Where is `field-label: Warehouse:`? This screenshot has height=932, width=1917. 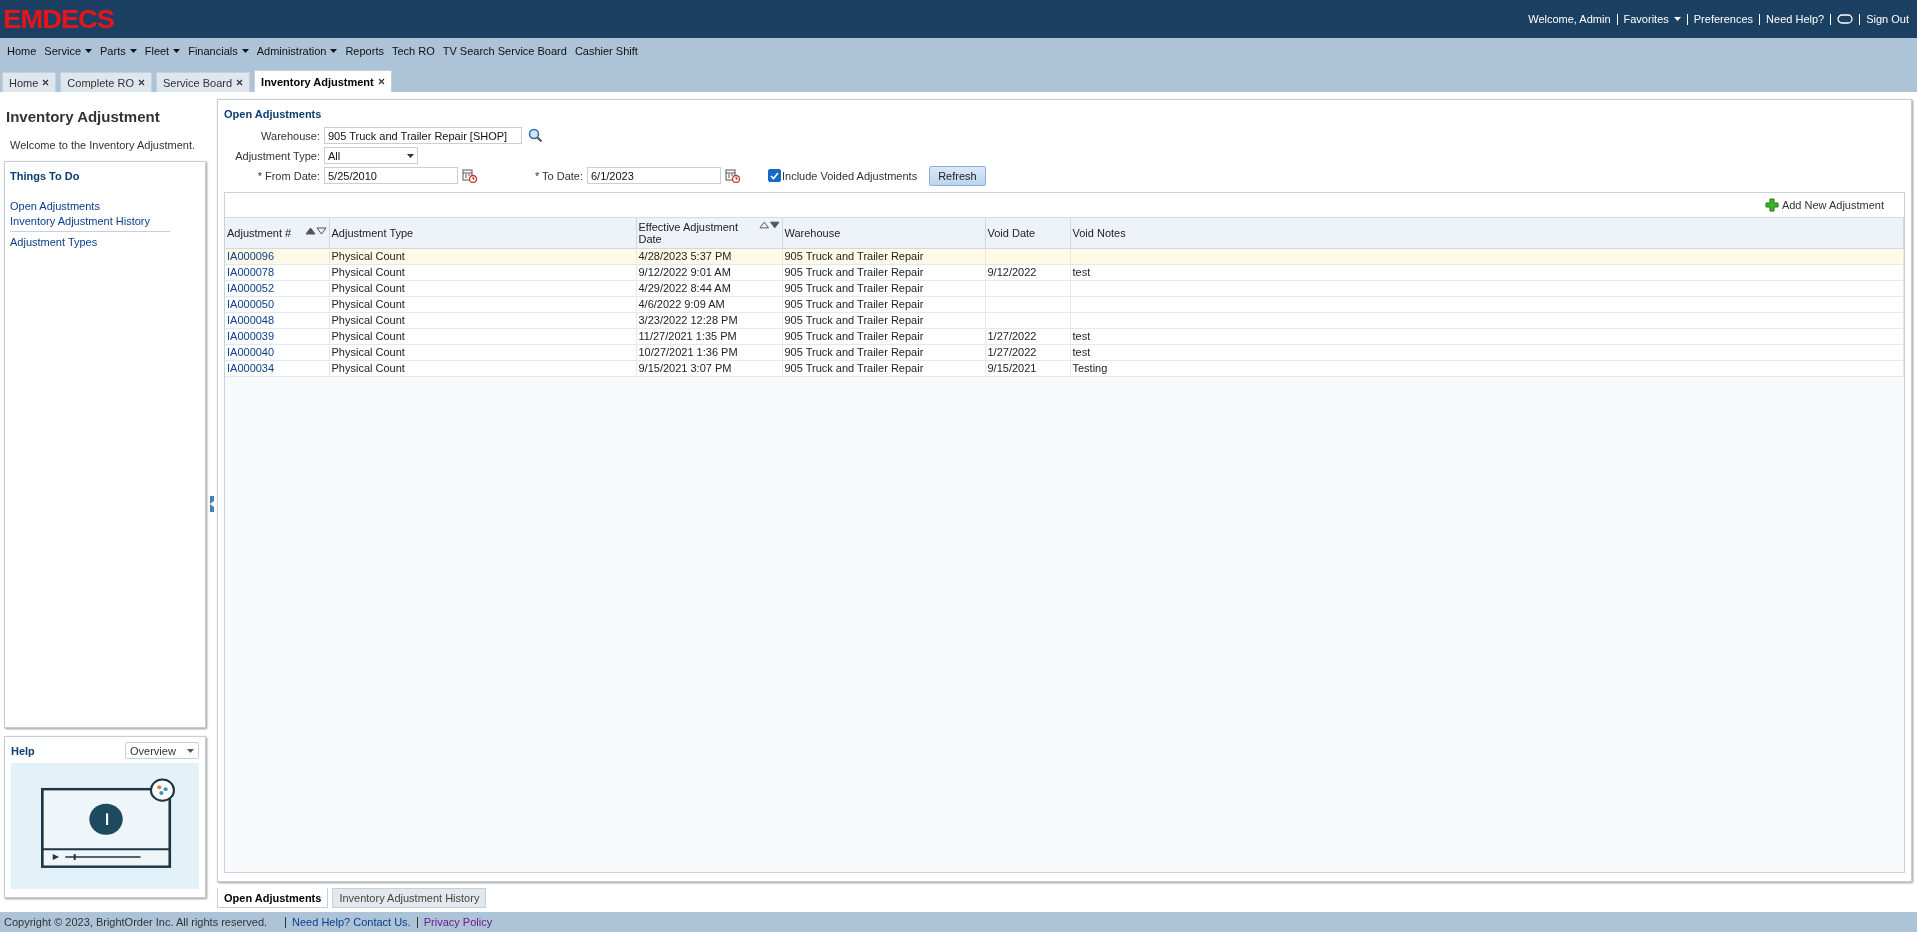 field-label: Warehouse: is located at coordinates (290, 135).